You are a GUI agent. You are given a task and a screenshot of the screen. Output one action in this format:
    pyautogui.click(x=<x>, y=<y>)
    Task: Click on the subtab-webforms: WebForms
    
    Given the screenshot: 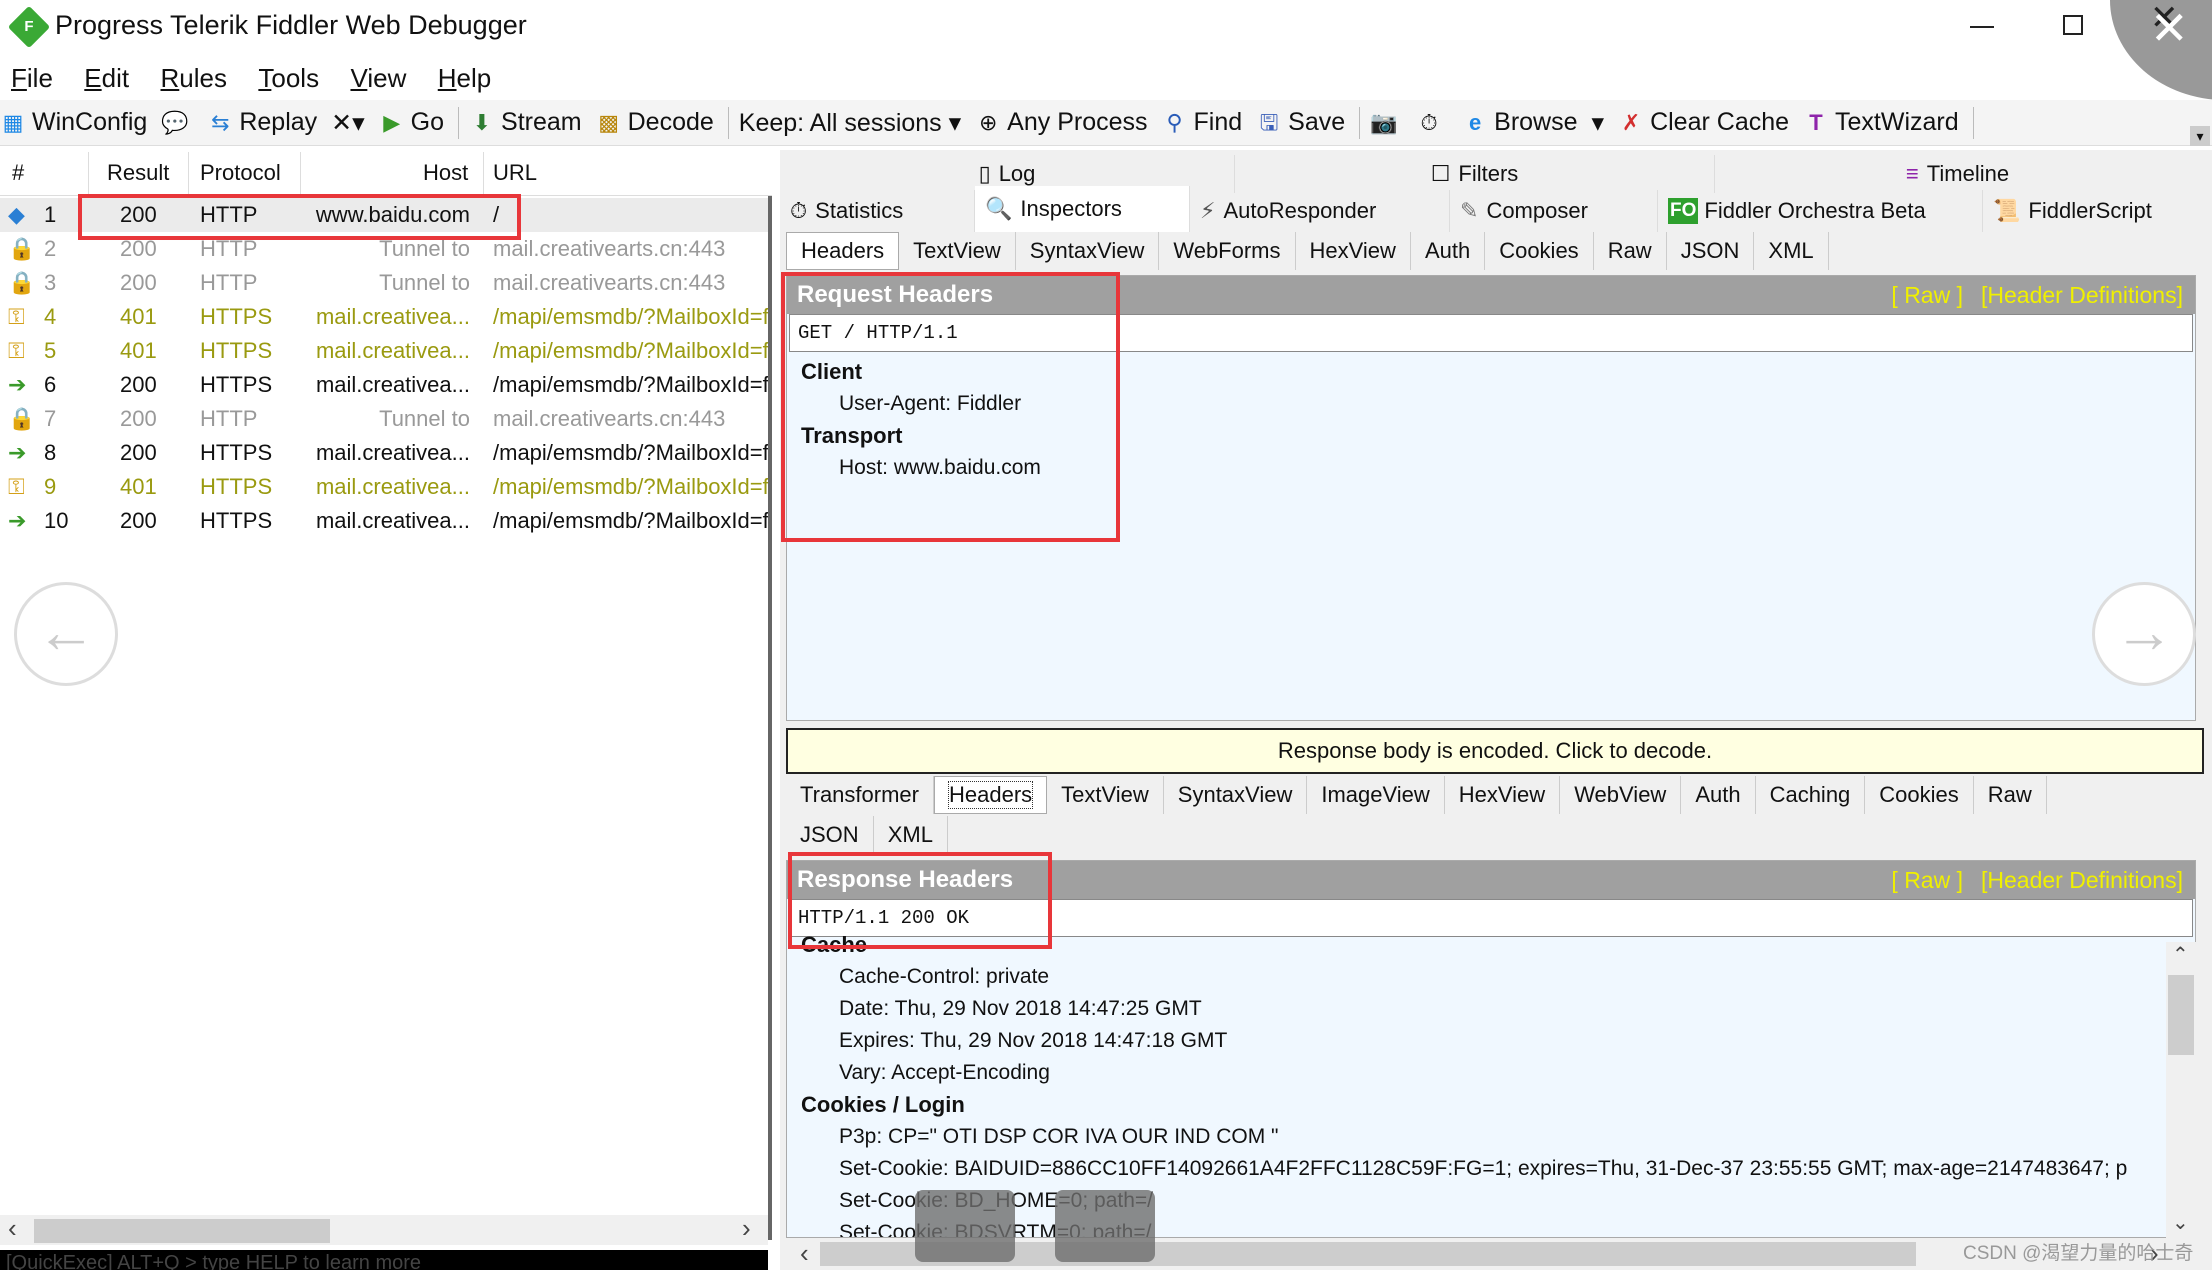 What is the action you would take?
    pyautogui.click(x=1227, y=251)
    